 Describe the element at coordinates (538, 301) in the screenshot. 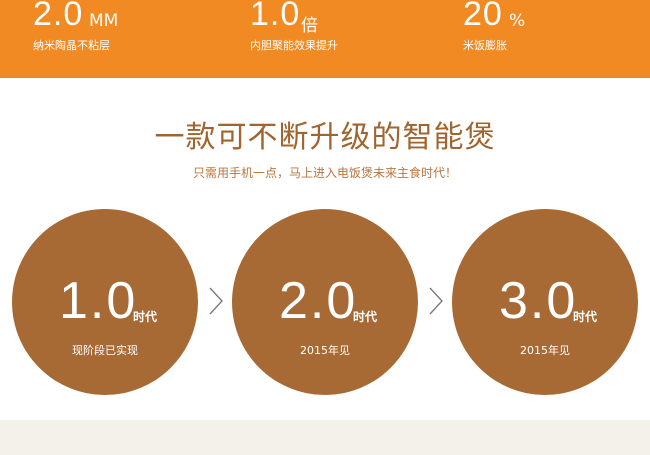

I see `version-number: 3.0` at that location.